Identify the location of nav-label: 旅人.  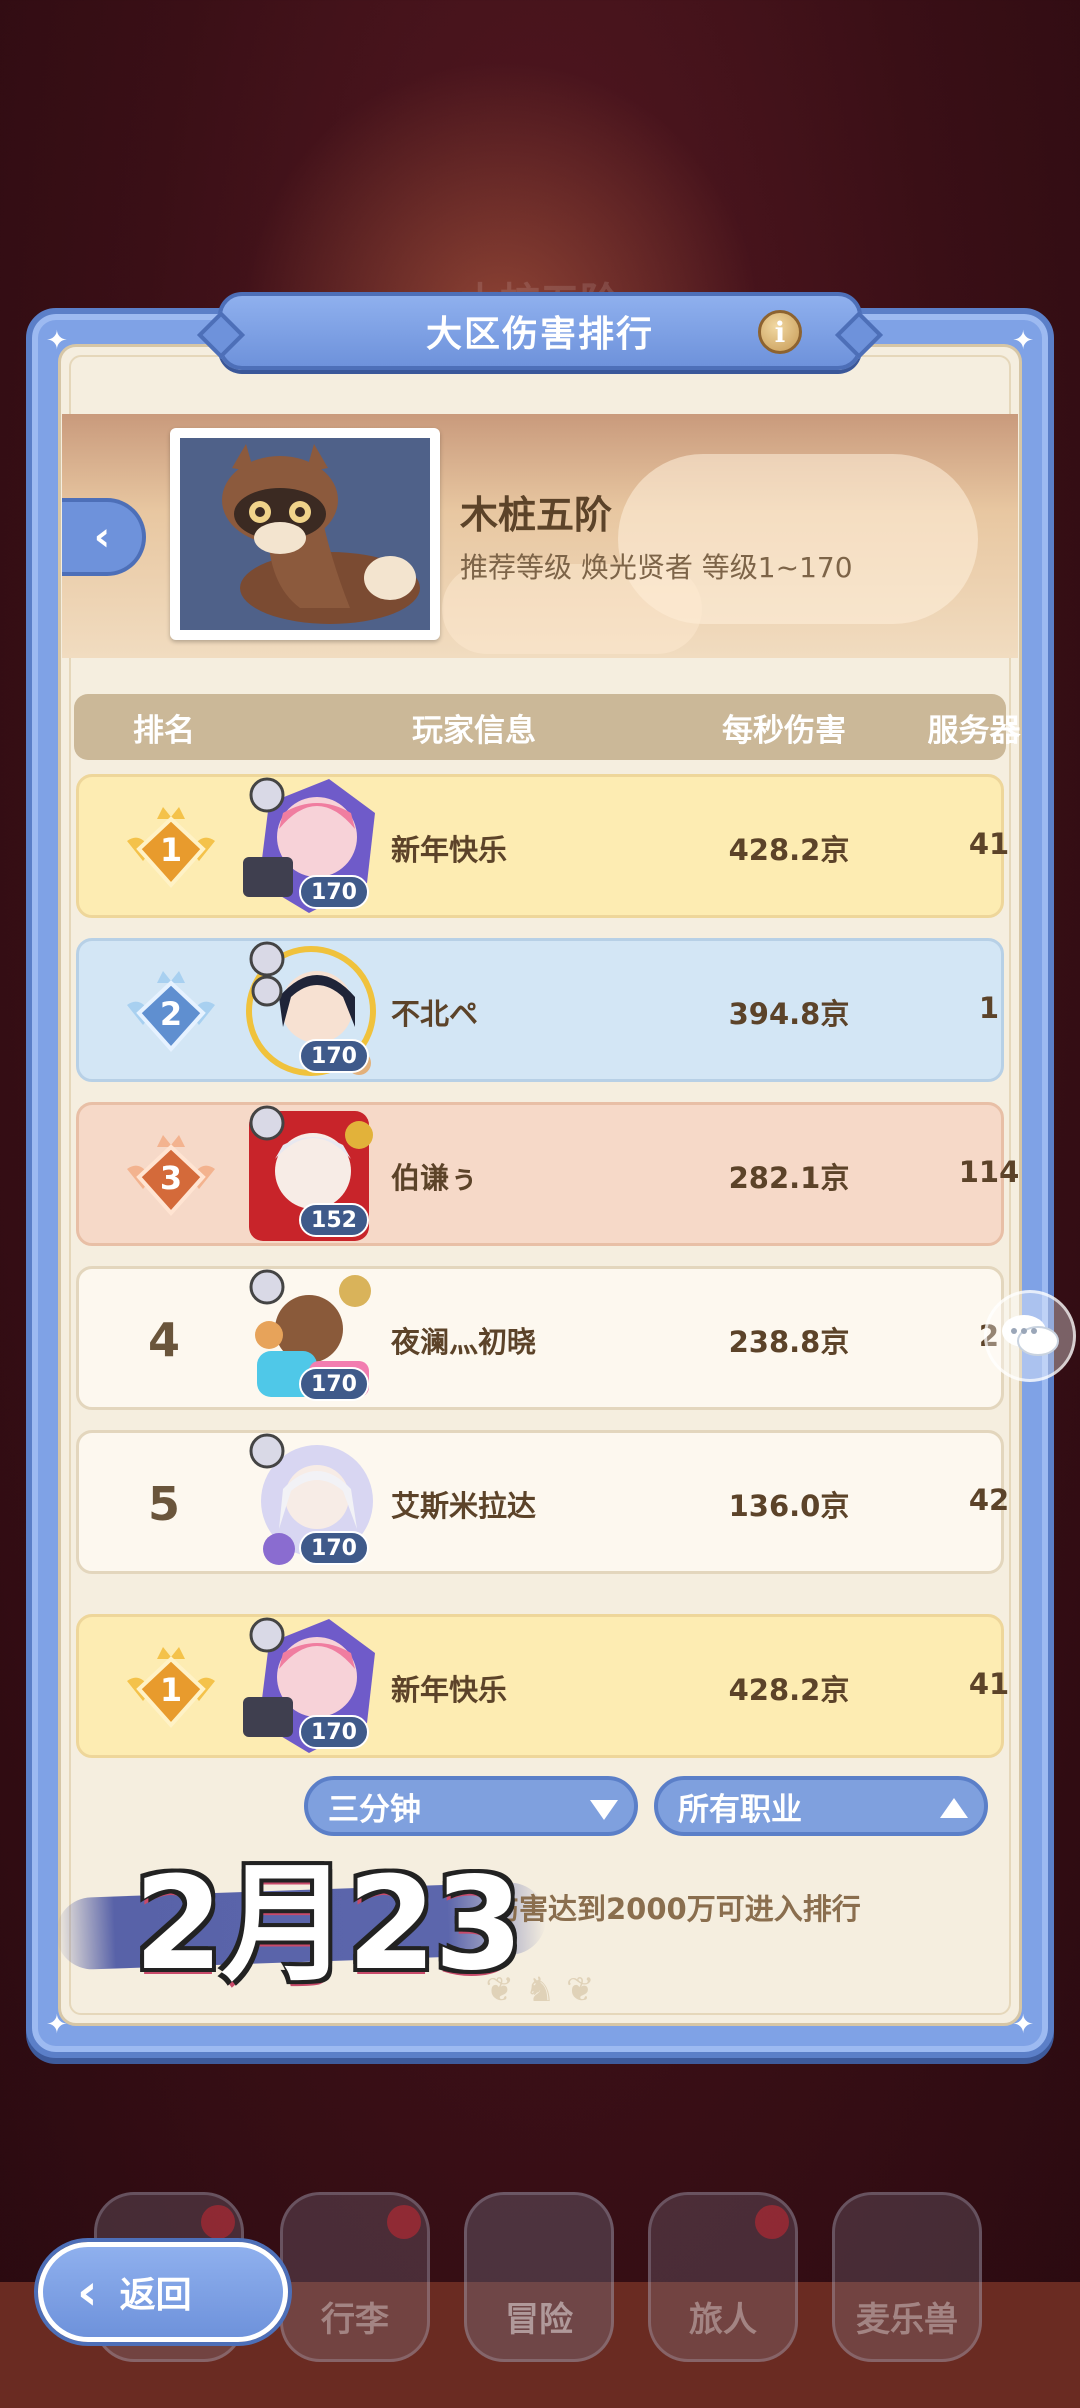
(723, 2320).